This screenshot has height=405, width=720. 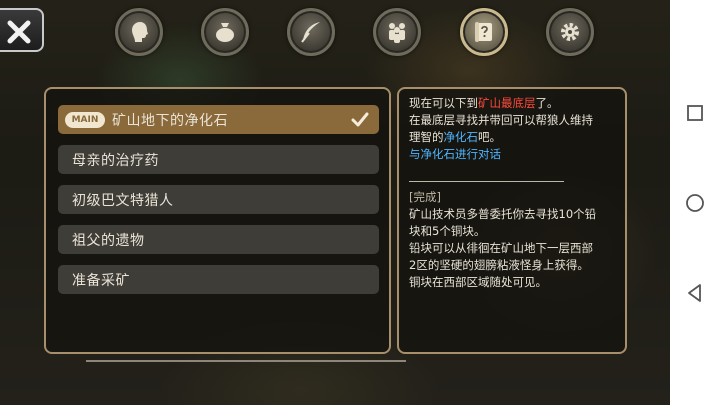 What do you see at coordinates (425, 197) in the screenshot?
I see `status-label: [完成]` at bounding box center [425, 197].